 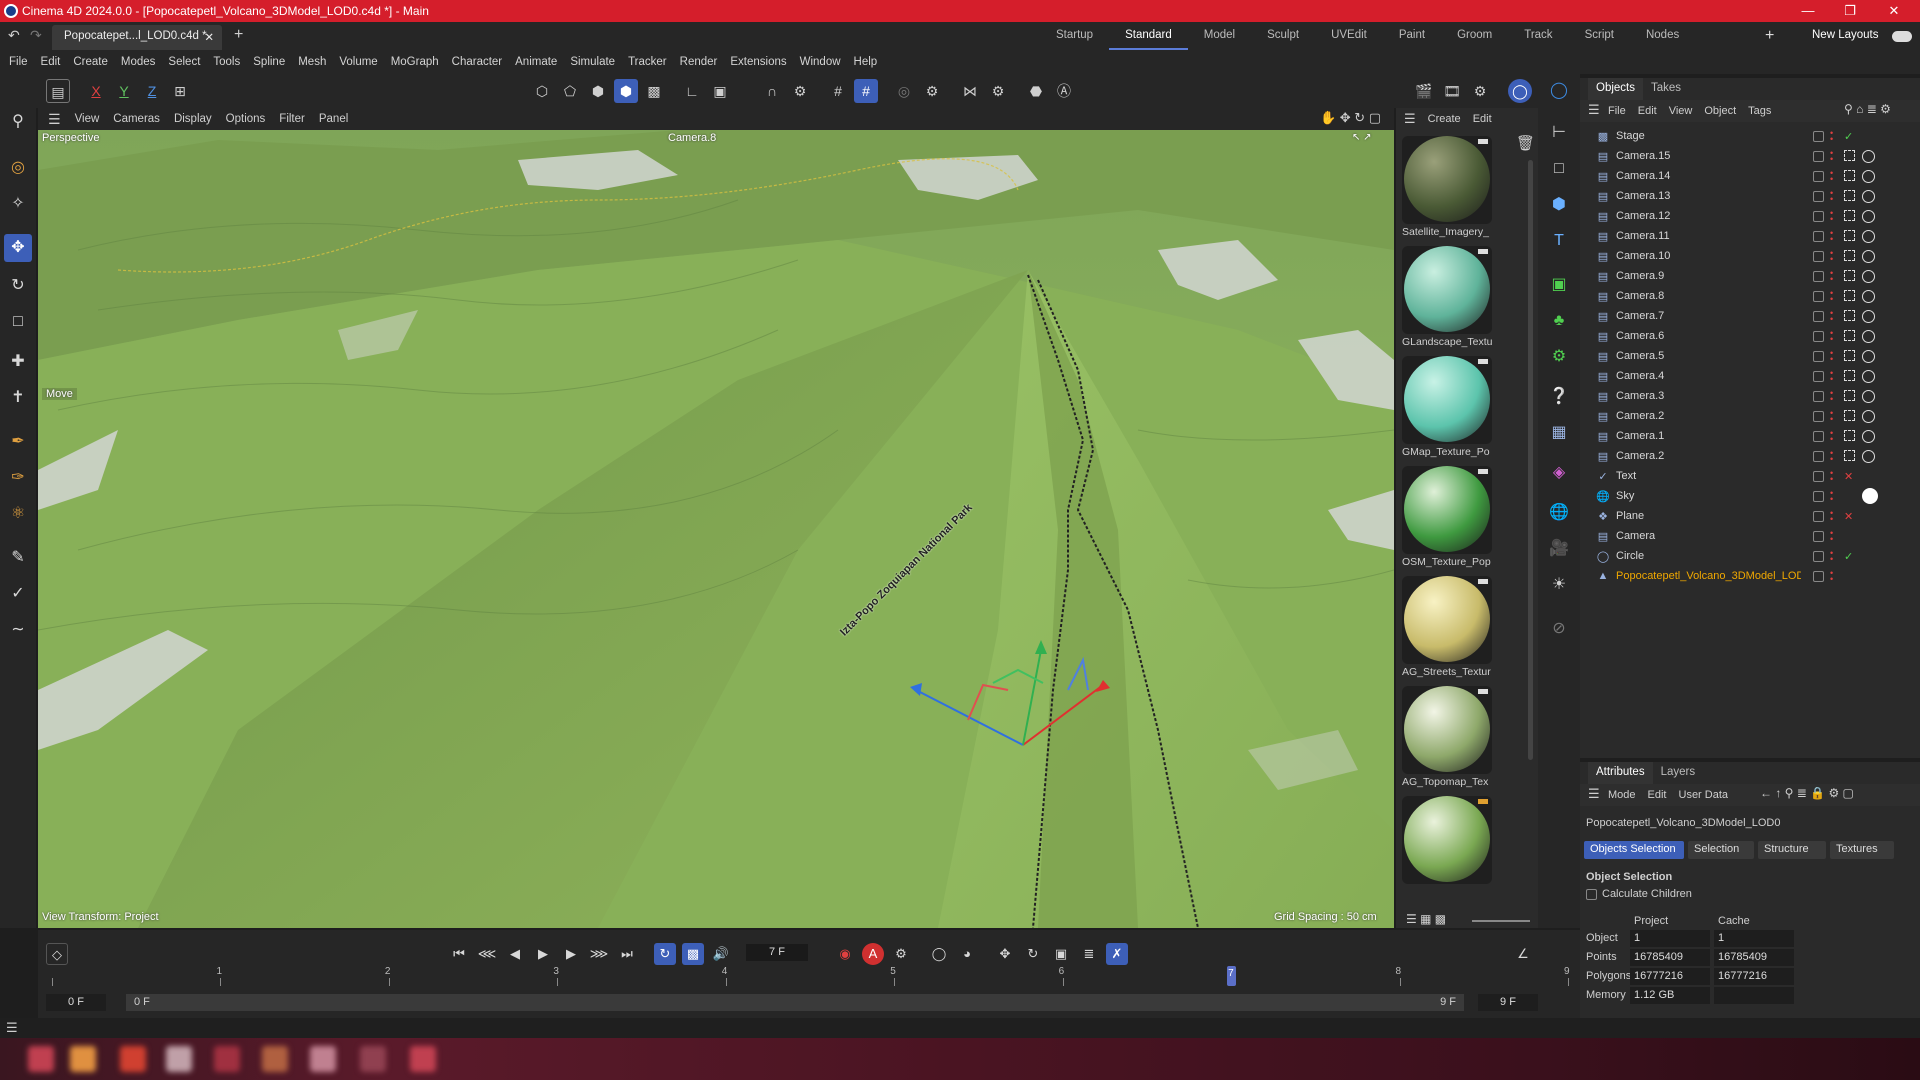 What do you see at coordinates (1862, 850) in the screenshot?
I see `attr-button-textures: Textures` at bounding box center [1862, 850].